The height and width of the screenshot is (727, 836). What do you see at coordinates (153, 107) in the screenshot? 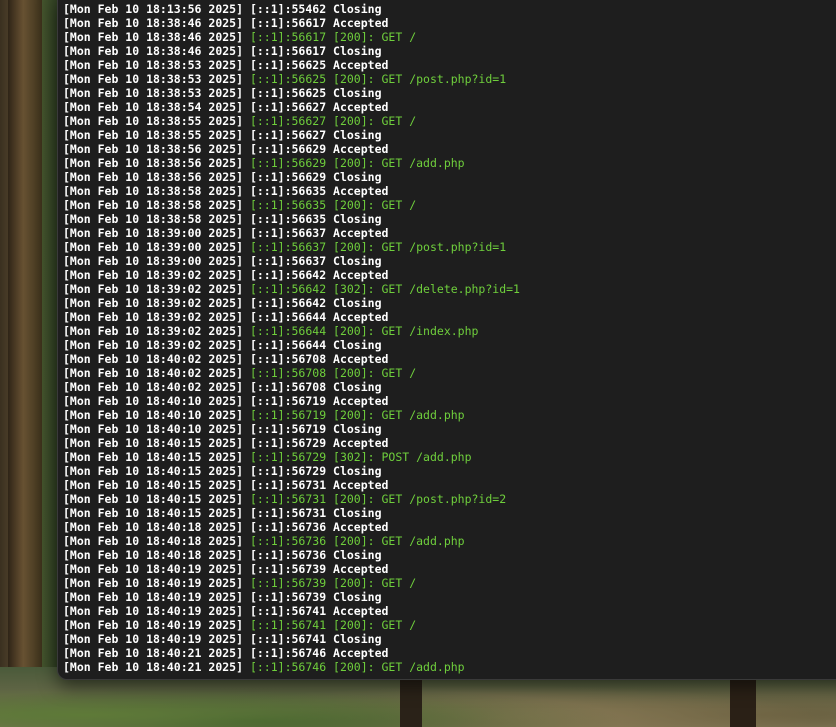
I see `log-timestamp: [Mon Feb 10 18:38:54 2025]` at bounding box center [153, 107].